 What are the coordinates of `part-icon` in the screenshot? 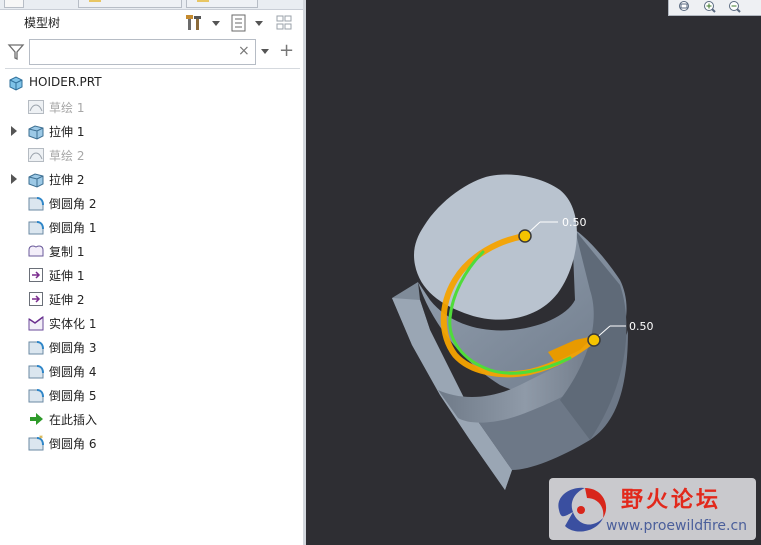 It's located at (16, 83).